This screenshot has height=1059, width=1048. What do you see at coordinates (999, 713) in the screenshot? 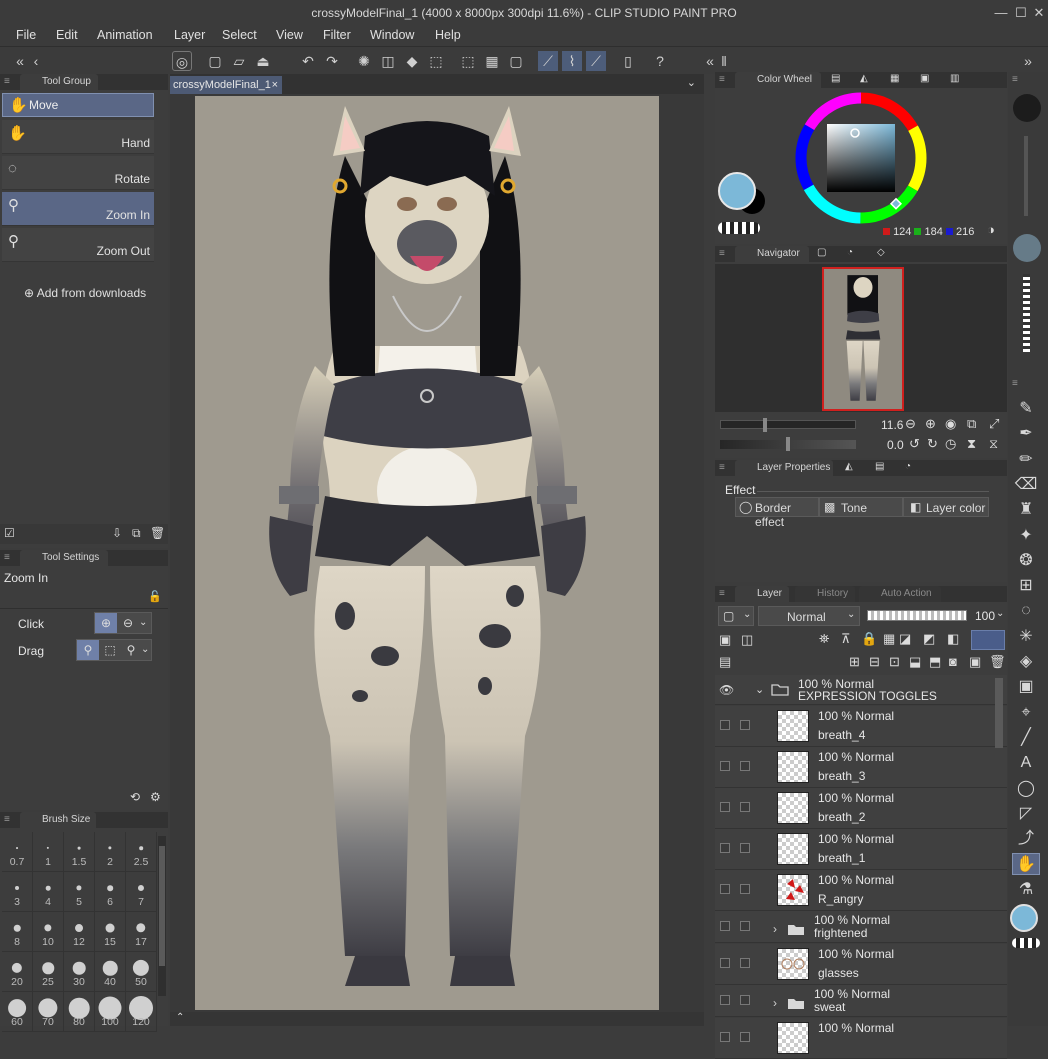
I see `layer-scrollbar` at bounding box center [999, 713].